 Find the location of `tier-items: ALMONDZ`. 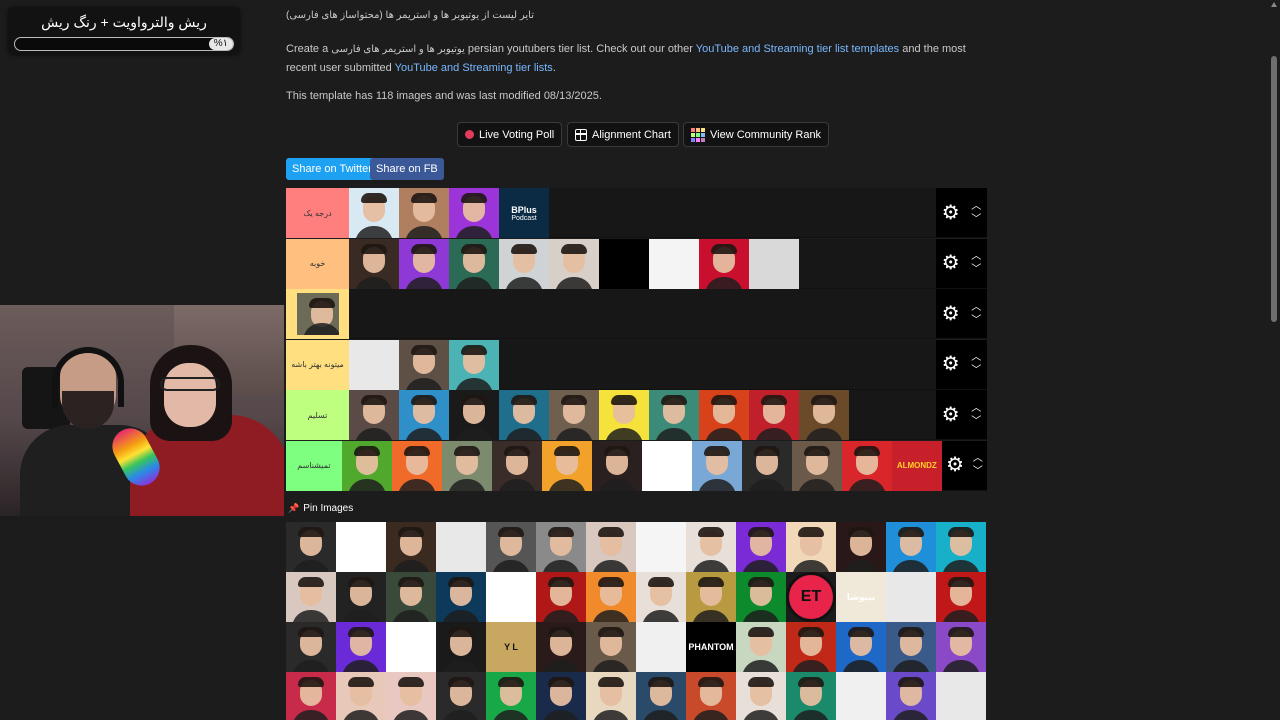

tier-items: ALMONDZ is located at coordinates (641, 465).